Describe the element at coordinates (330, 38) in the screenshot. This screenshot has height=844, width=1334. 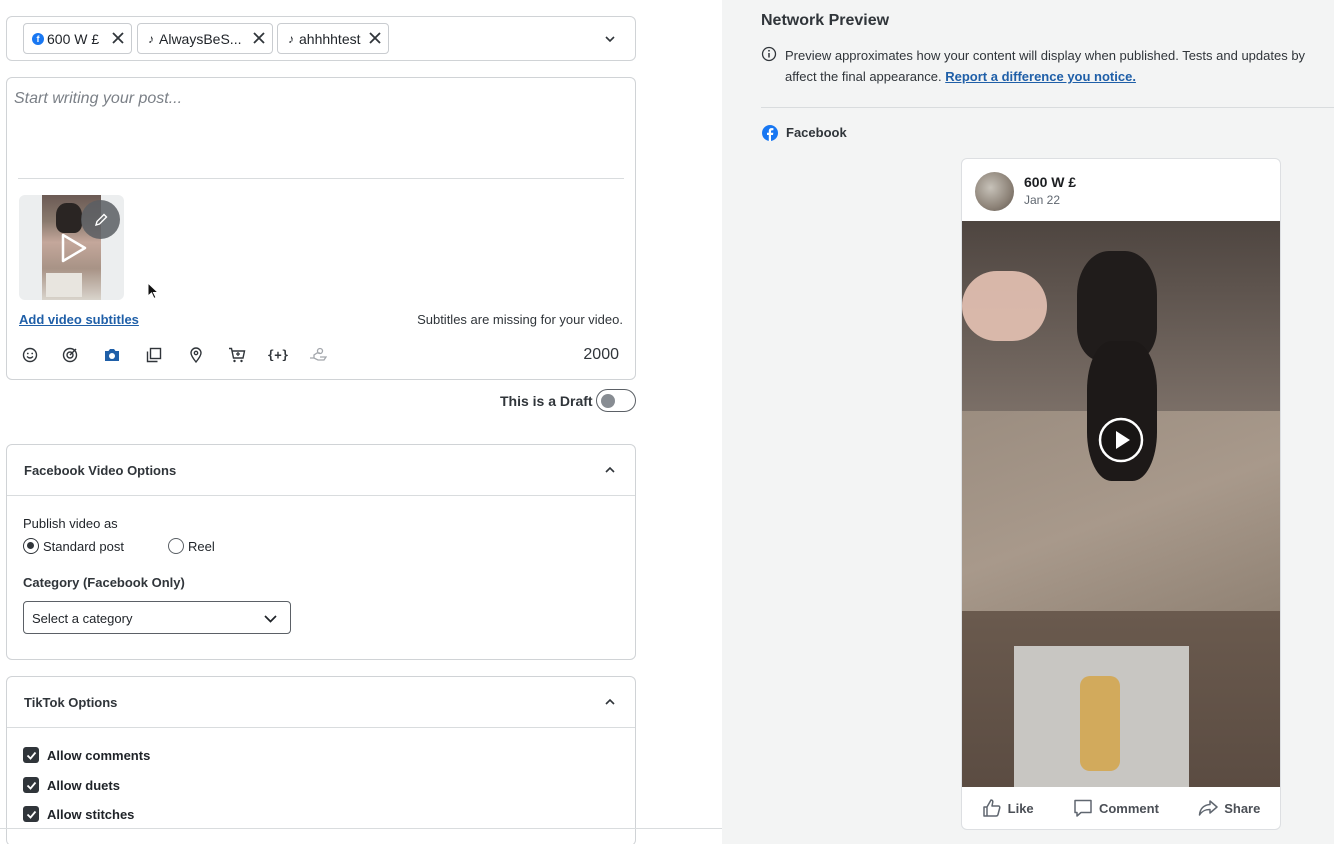
I see `profile-chip-label: ahhhhtest` at that location.